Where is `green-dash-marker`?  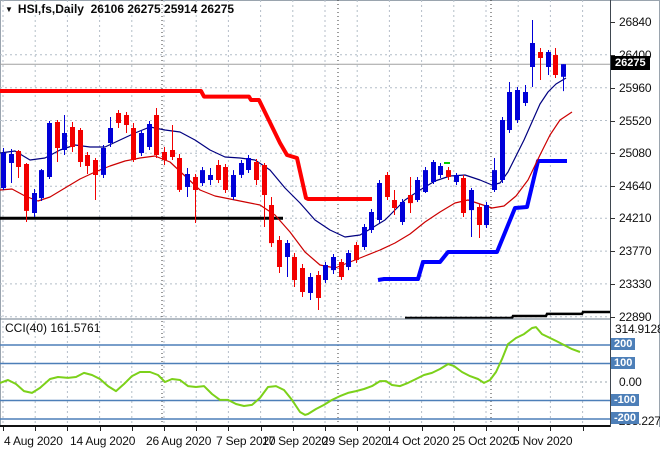
green-dash-marker is located at coordinates (447, 163).